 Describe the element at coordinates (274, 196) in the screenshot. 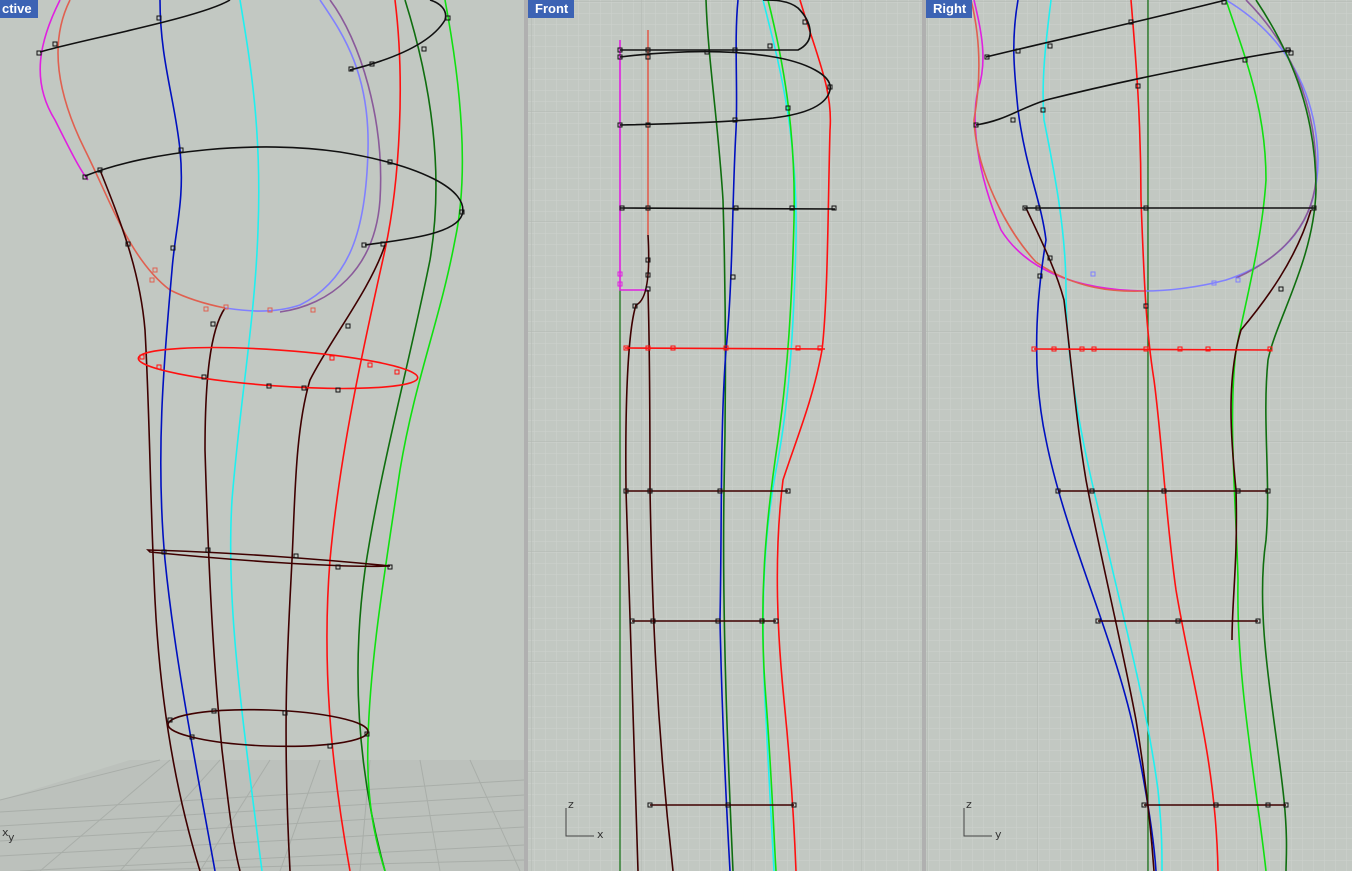

I see `persp-mid-section` at that location.